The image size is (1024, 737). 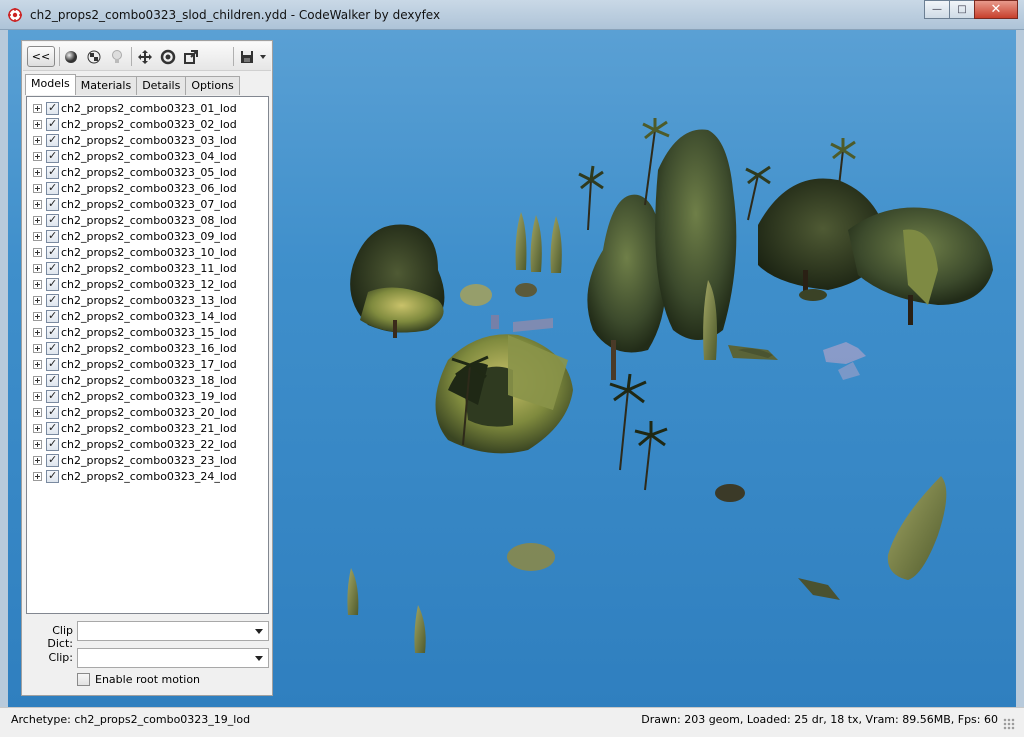 I want to click on tree-row: ch2_props2_combo0323_12_lod, so click(x=135, y=284).